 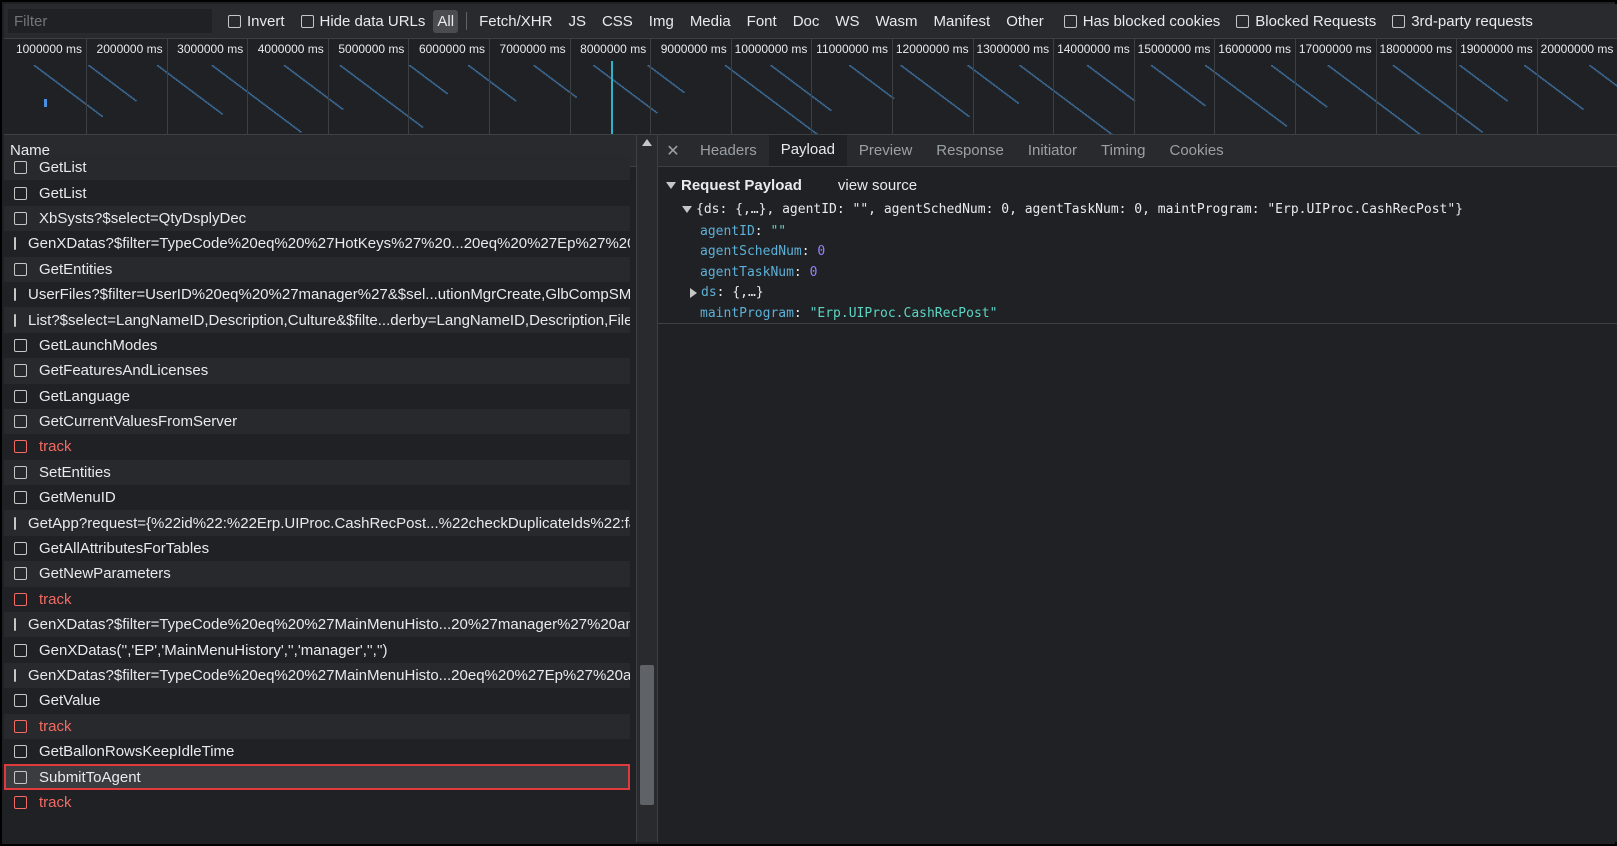 What do you see at coordinates (807, 150) in the screenshot?
I see `tab-payload: Payload` at bounding box center [807, 150].